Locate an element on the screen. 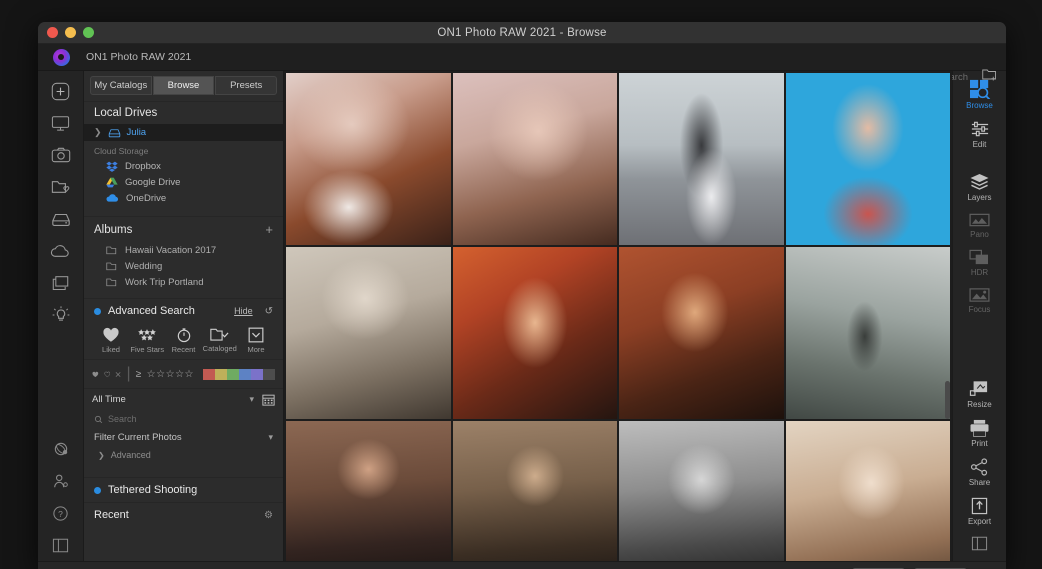  folder-favorite-icon is located at coordinates (61, 187).